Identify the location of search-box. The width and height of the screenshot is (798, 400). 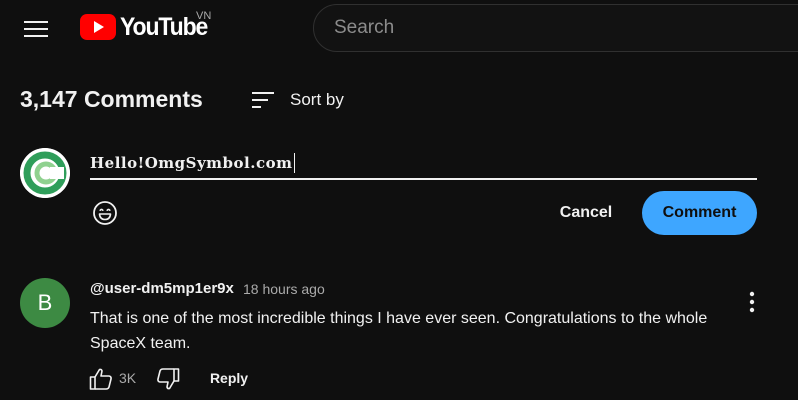
(555, 28).